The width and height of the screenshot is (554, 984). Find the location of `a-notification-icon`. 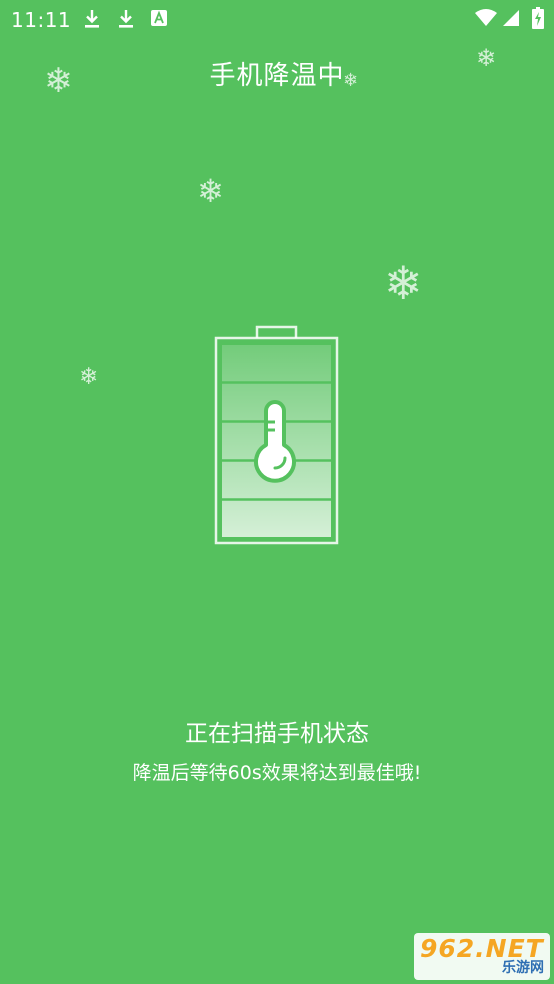

a-notification-icon is located at coordinates (159, 18).